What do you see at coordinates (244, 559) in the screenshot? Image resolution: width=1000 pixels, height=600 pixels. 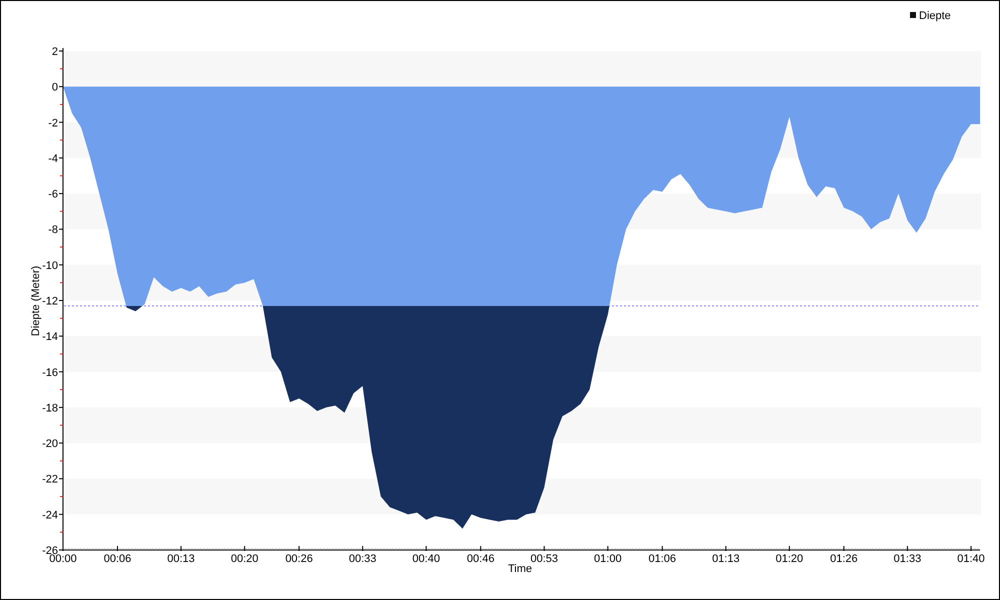 I see `x-tick-label: 00:20` at bounding box center [244, 559].